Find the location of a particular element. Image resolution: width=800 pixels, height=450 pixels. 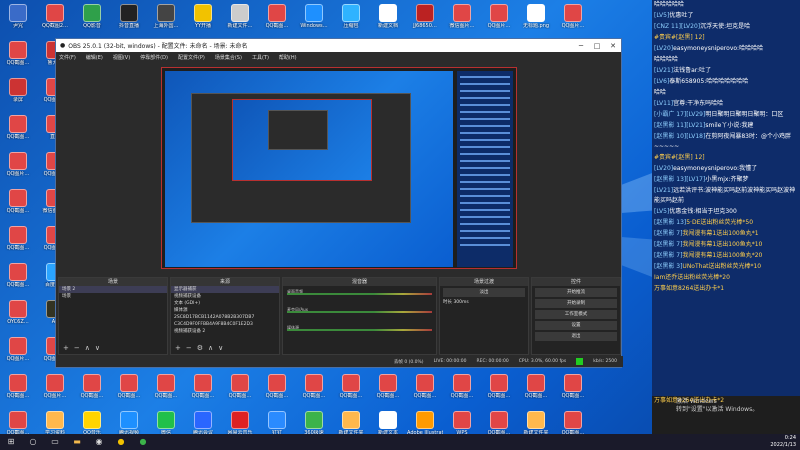

settings-button: 设置 is located at coordinates (576, 325).